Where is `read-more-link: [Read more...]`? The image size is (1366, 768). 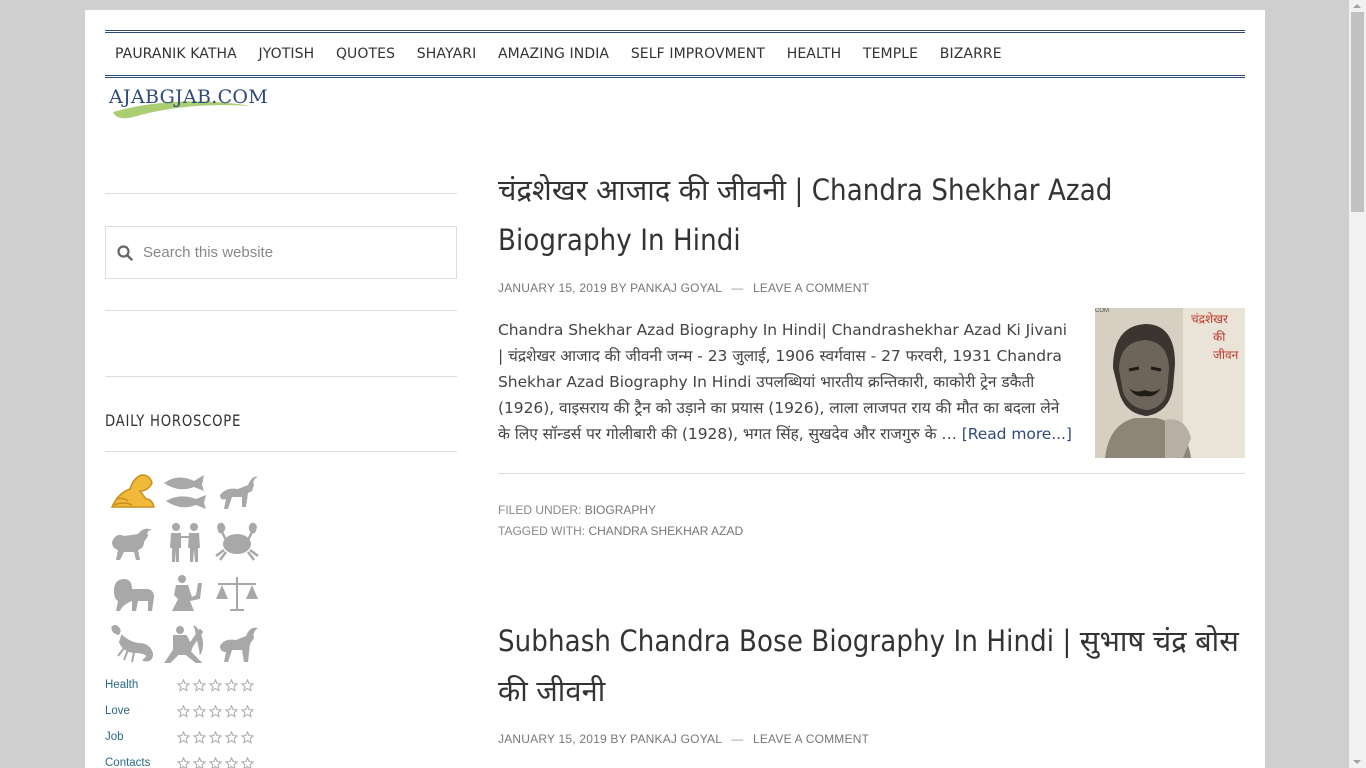
read-more-link: [Read more...] is located at coordinates (1017, 434).